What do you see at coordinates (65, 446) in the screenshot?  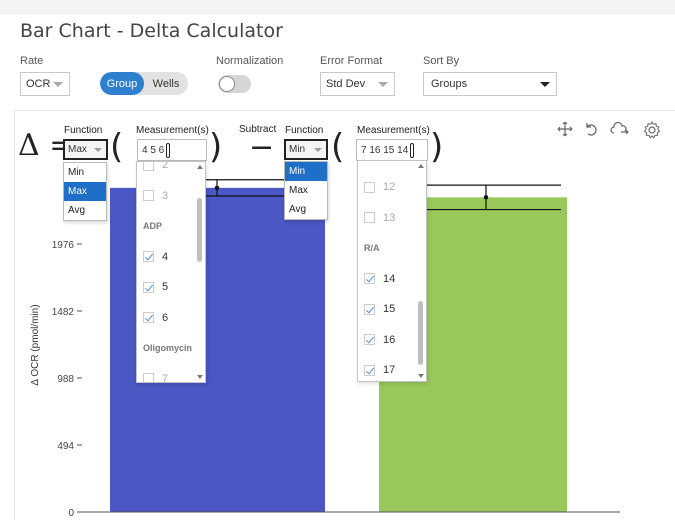 I see `y-tick-label: 494` at bounding box center [65, 446].